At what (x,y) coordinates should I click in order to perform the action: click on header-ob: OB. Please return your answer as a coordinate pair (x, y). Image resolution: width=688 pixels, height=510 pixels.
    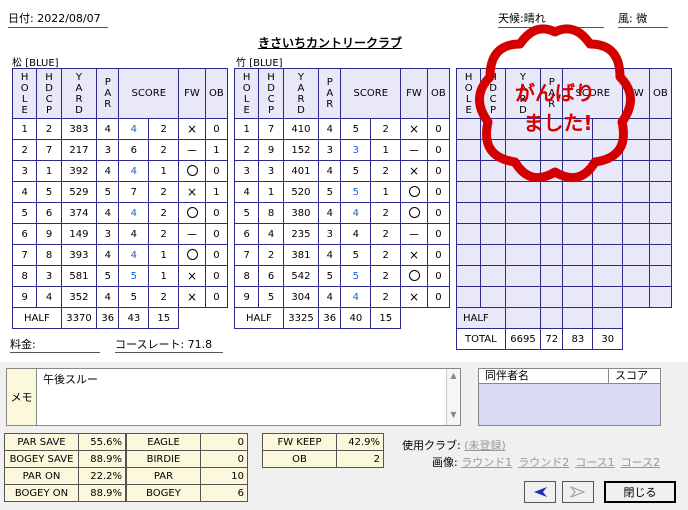
    Looking at the image, I should click on (660, 93).